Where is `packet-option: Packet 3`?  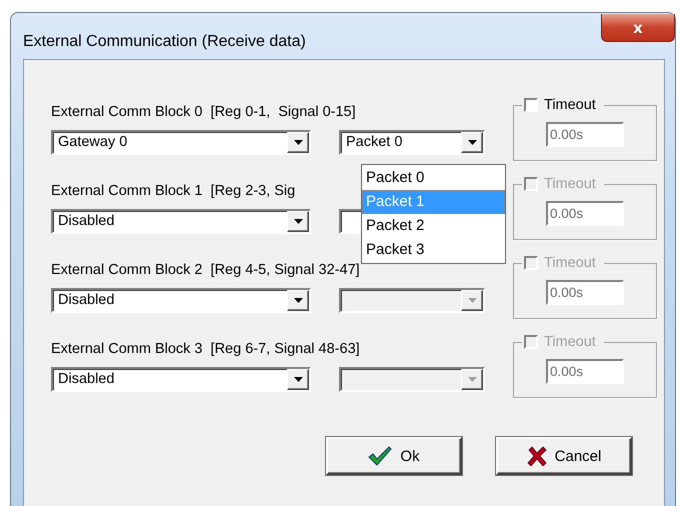
packet-option: Packet 3 is located at coordinates (433, 250).